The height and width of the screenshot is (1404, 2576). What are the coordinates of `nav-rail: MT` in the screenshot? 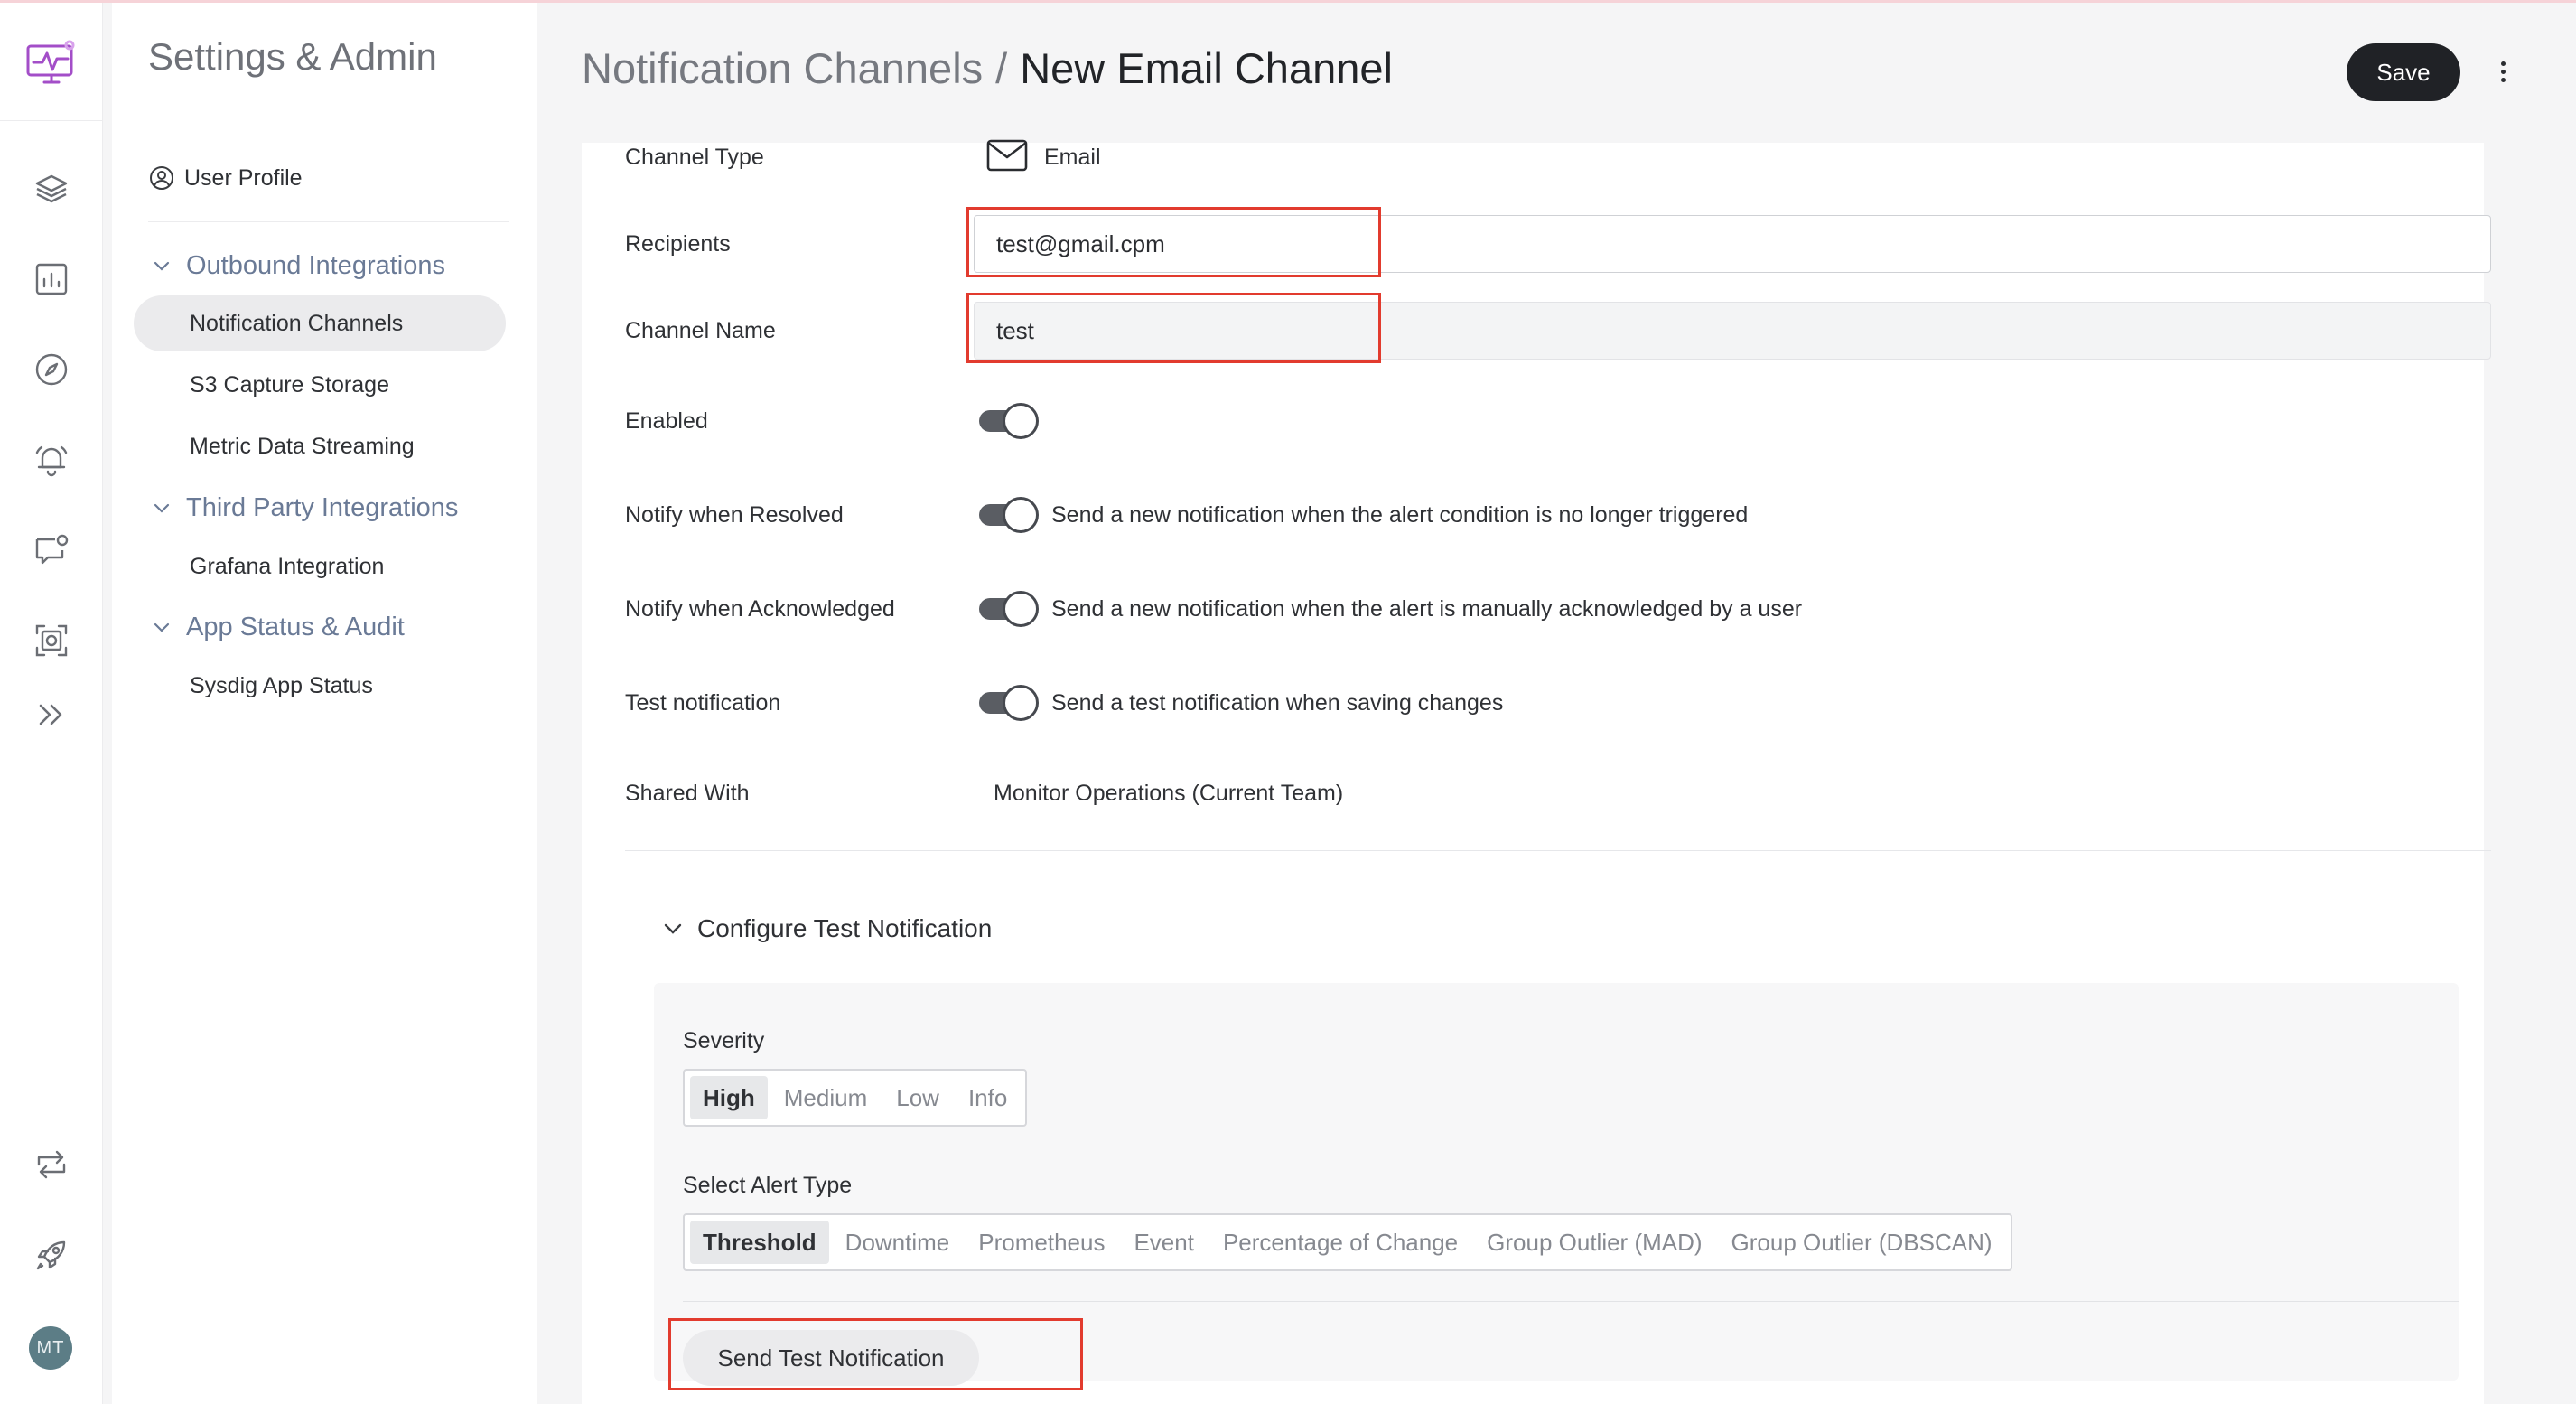 It's located at (51, 703).